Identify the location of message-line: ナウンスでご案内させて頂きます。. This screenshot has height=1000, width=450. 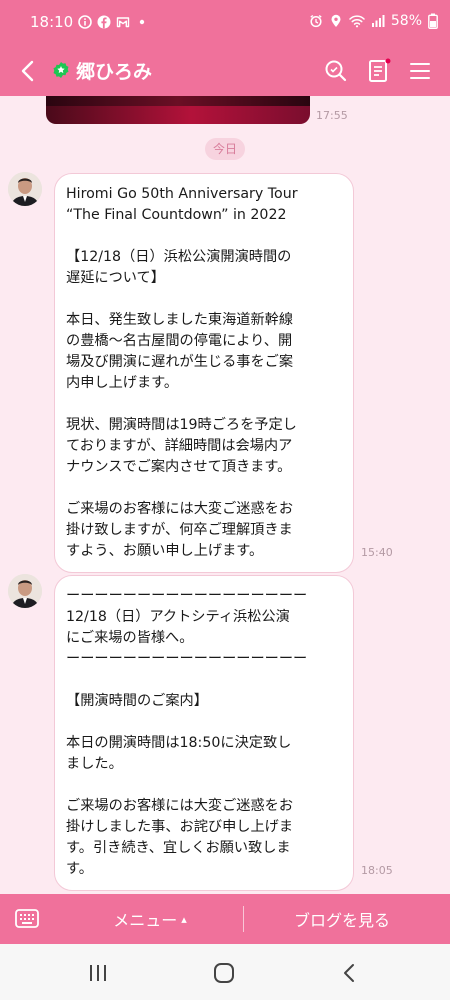
(179, 467).